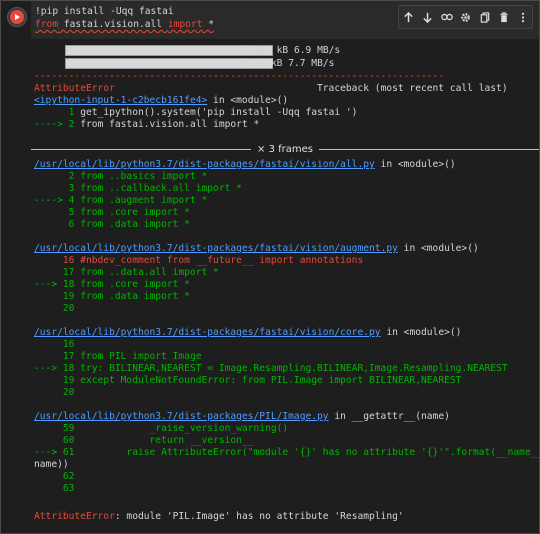  I want to click on run-cell-button, so click(17, 17).